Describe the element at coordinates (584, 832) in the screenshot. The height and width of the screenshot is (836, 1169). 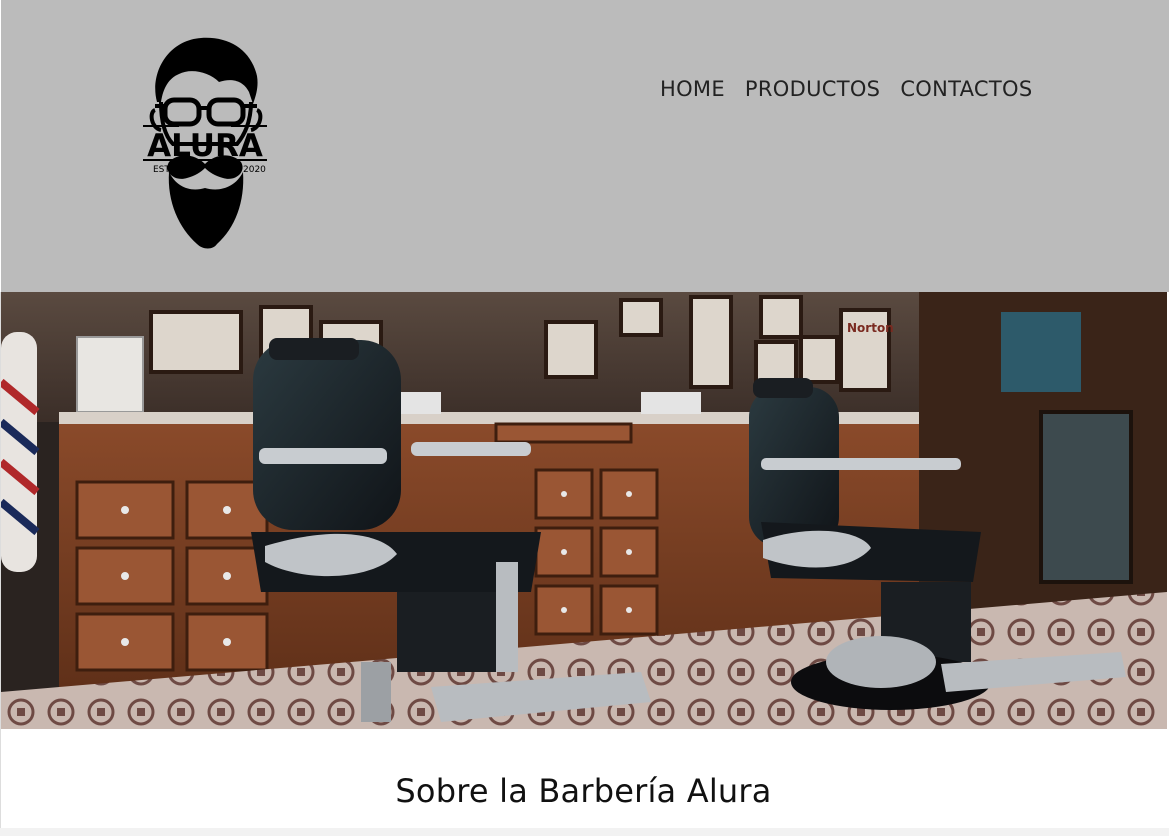
I see `section-divider` at that location.